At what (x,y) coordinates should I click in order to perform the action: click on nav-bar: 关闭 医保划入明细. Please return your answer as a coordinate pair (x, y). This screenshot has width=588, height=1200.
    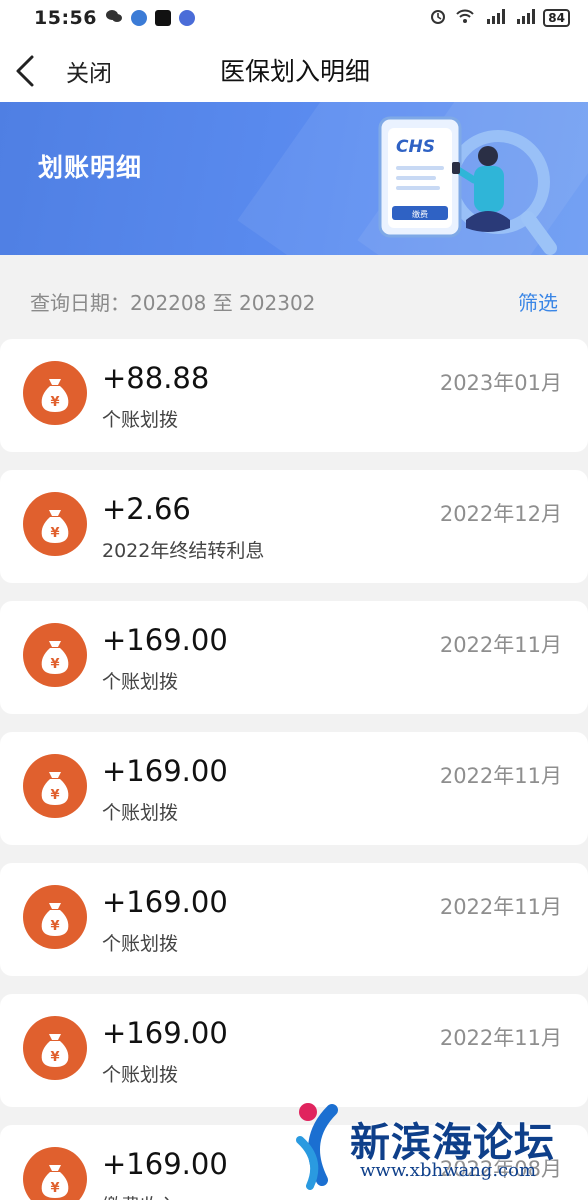
    Looking at the image, I should click on (294, 69).